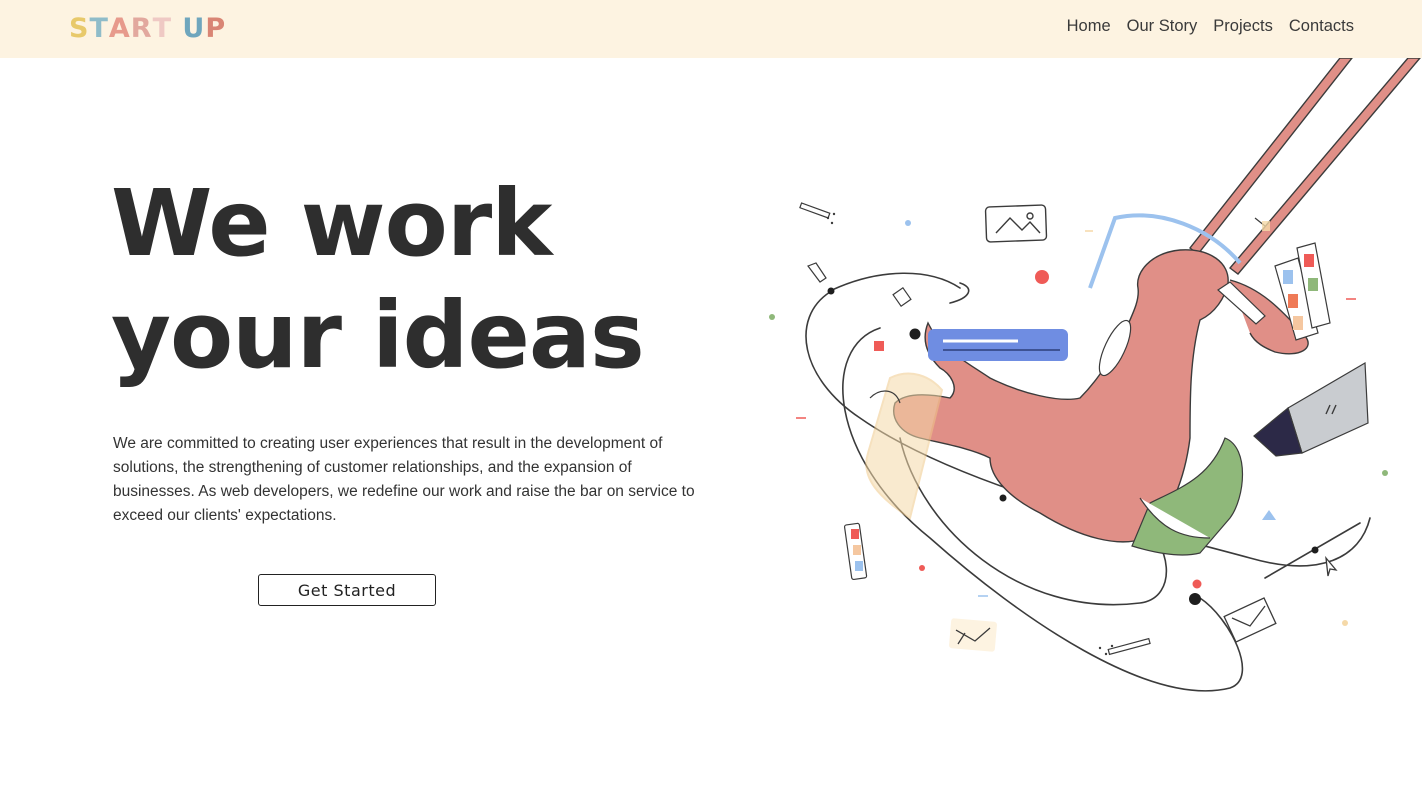  I want to click on paper-scroll, so click(904, 446).